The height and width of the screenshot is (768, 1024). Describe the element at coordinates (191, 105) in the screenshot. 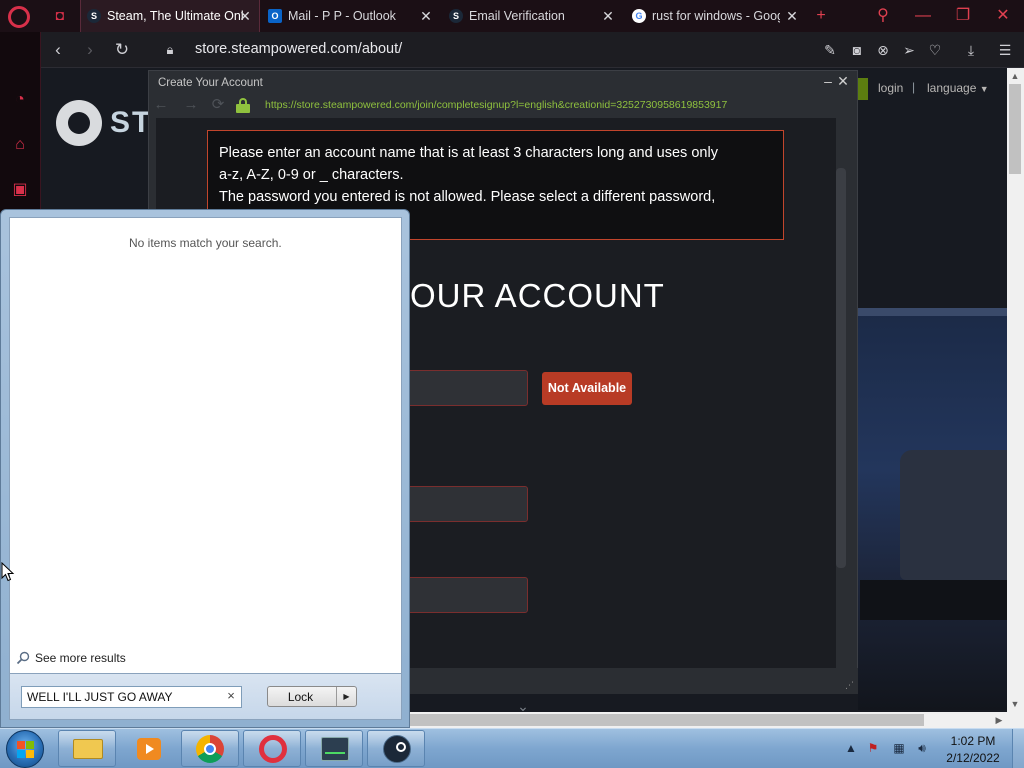

I see `forward-arrow-icon: →` at that location.